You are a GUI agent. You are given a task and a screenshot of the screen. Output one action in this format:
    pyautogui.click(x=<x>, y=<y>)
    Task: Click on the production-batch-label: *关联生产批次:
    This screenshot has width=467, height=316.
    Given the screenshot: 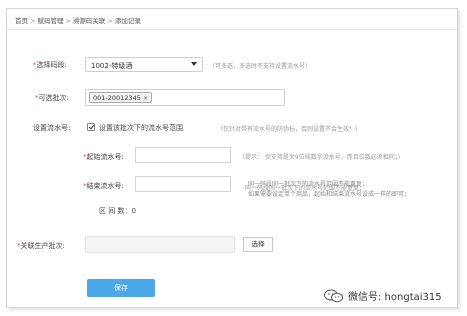 What is the action you would take?
    pyautogui.click(x=41, y=246)
    